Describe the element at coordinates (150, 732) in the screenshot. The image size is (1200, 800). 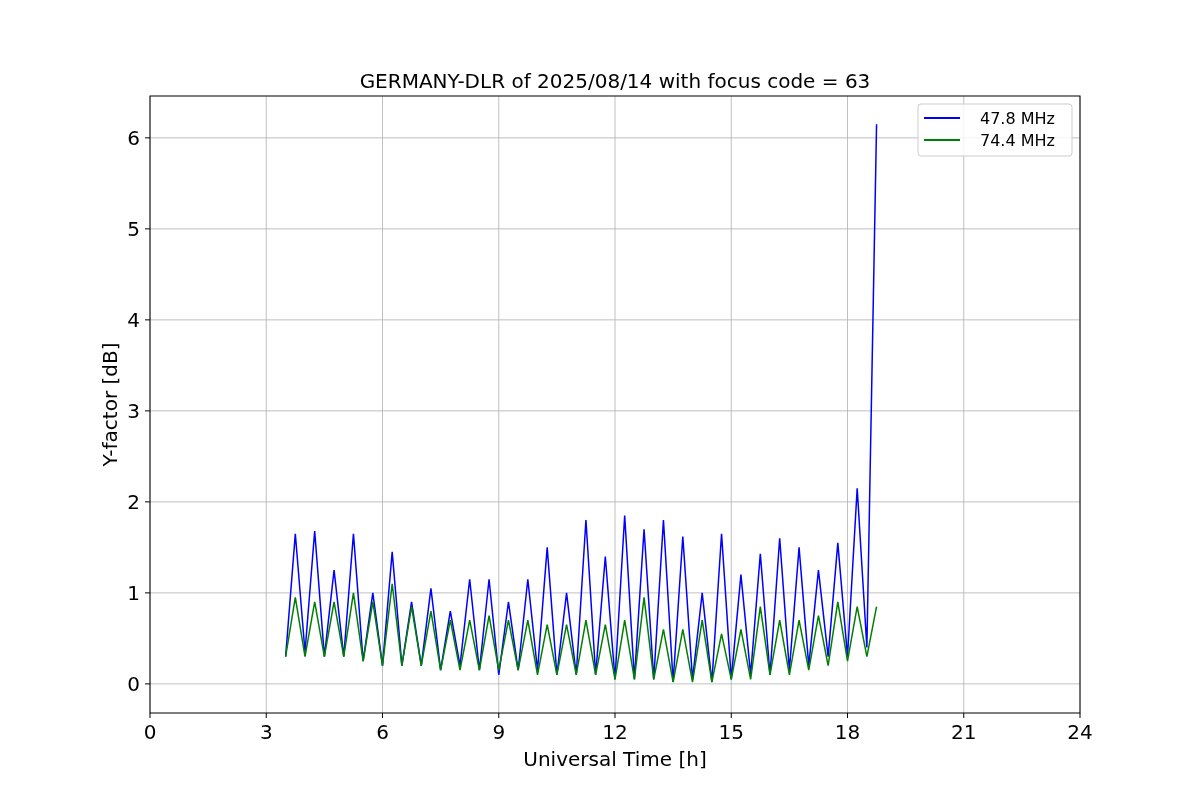
I see `x-tick-label: 0` at that location.